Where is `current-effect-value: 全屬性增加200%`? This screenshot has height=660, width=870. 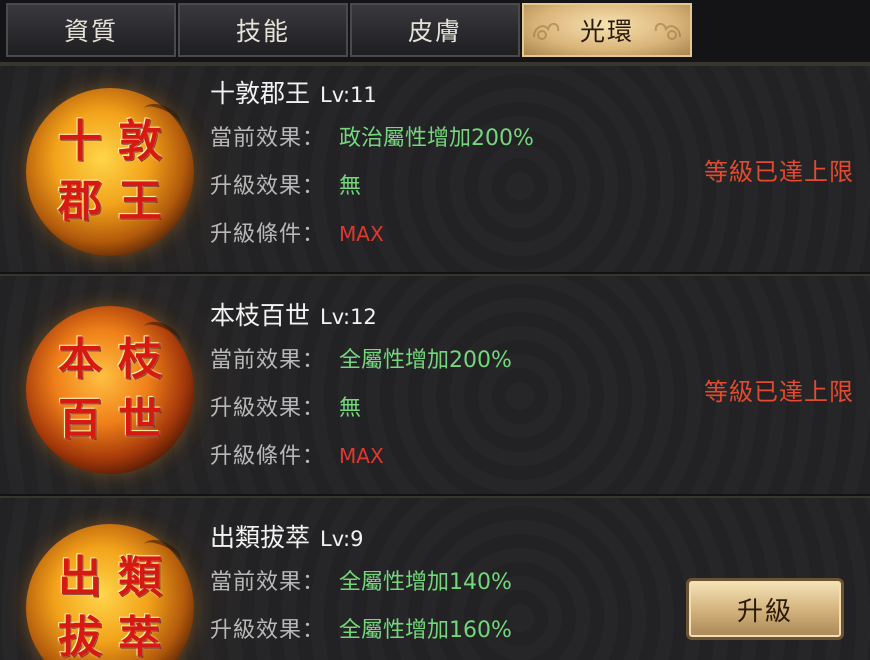 current-effect-value: 全屬性增加200% is located at coordinates (425, 360).